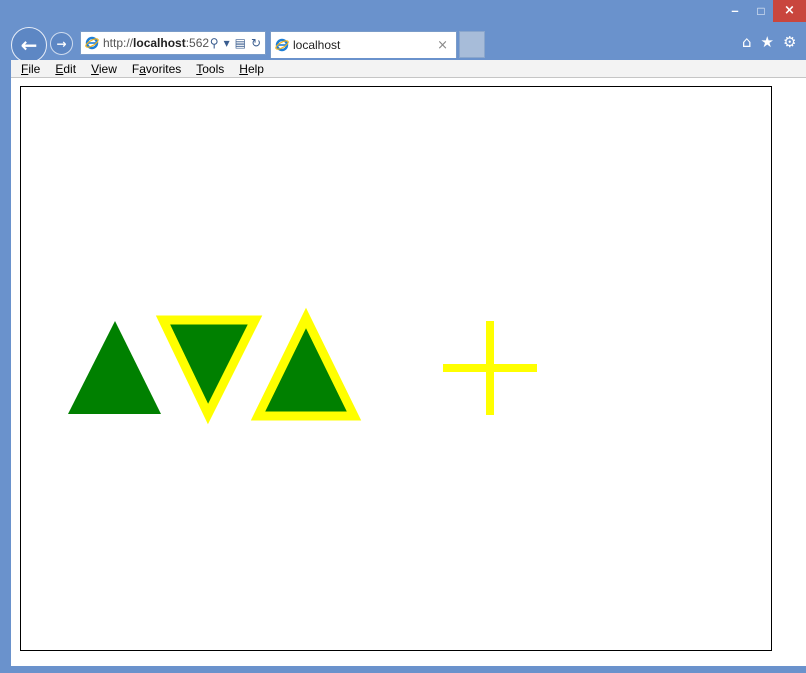  I want to click on yellow-plus-sign, so click(490, 368).